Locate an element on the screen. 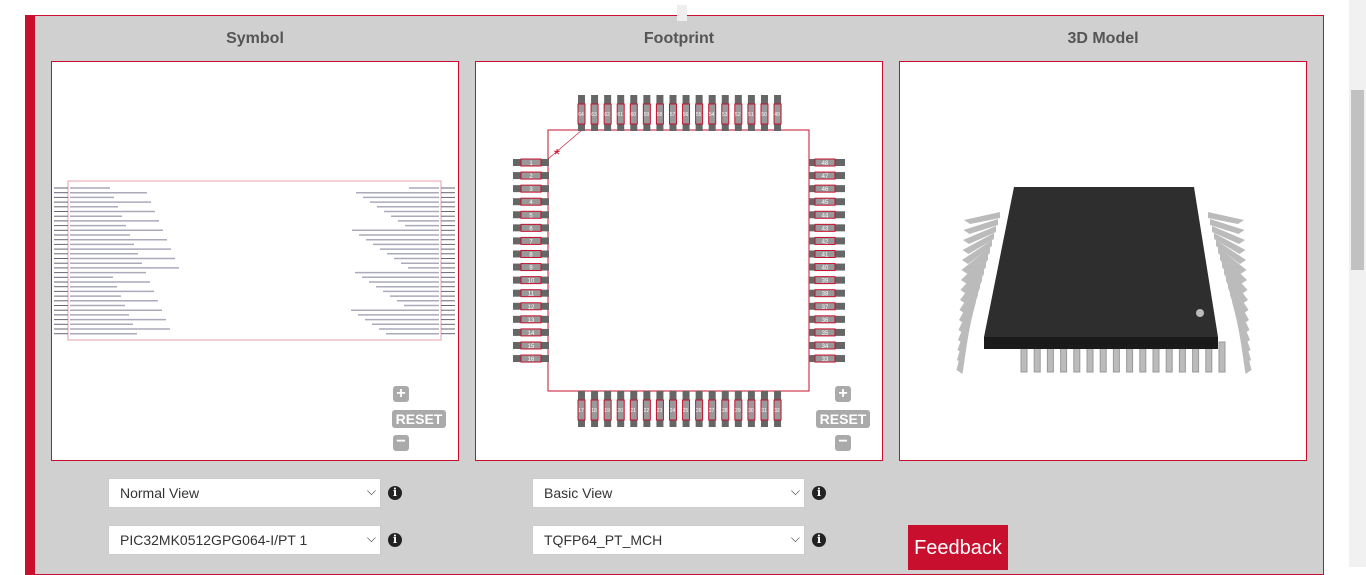 The height and width of the screenshot is (575, 1366). pad-number: 44 is located at coordinates (825, 216).